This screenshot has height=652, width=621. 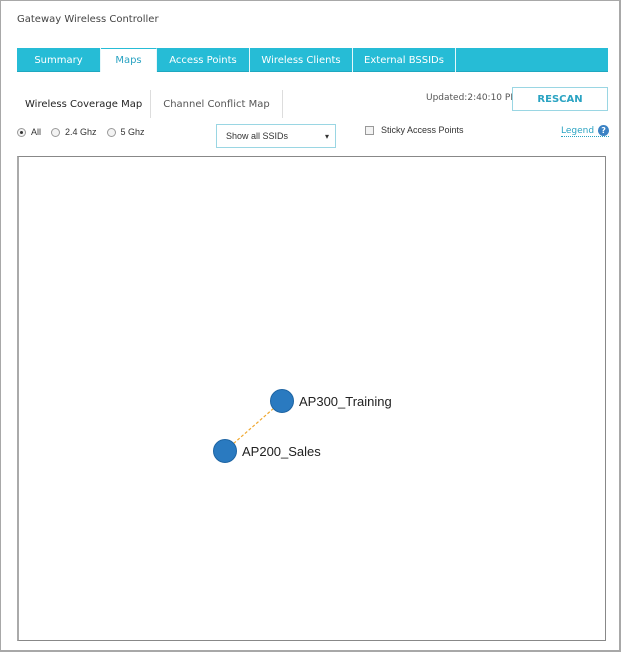 I want to click on updated-timestamp: Updated:2:40:10 PM, so click(x=472, y=98).